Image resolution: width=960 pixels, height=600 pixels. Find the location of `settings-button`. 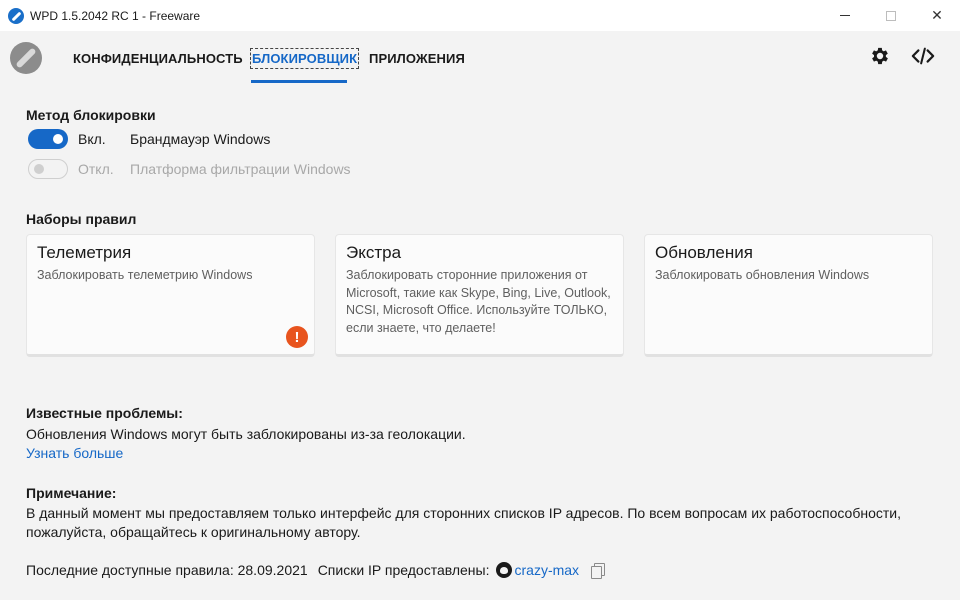

settings-button is located at coordinates (880, 56).